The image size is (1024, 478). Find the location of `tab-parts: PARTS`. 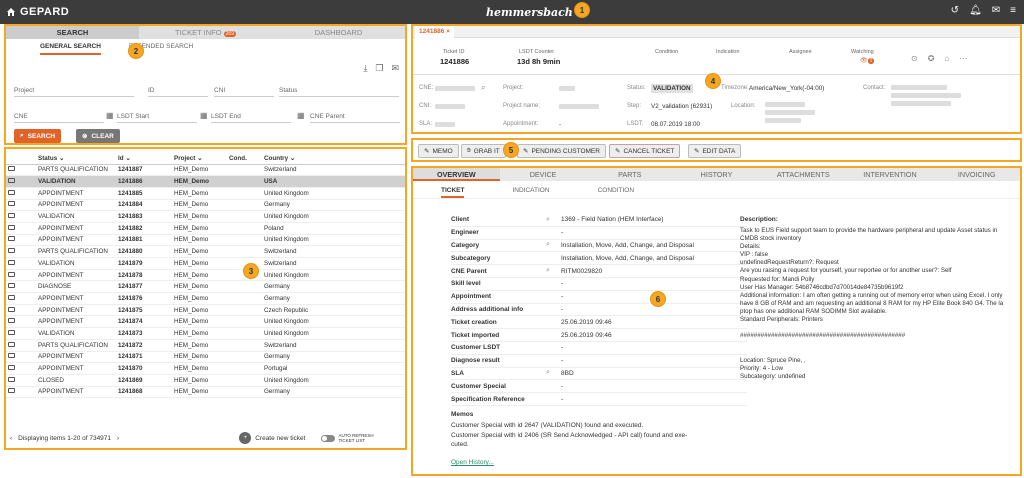

tab-parts: PARTS is located at coordinates (629, 174).